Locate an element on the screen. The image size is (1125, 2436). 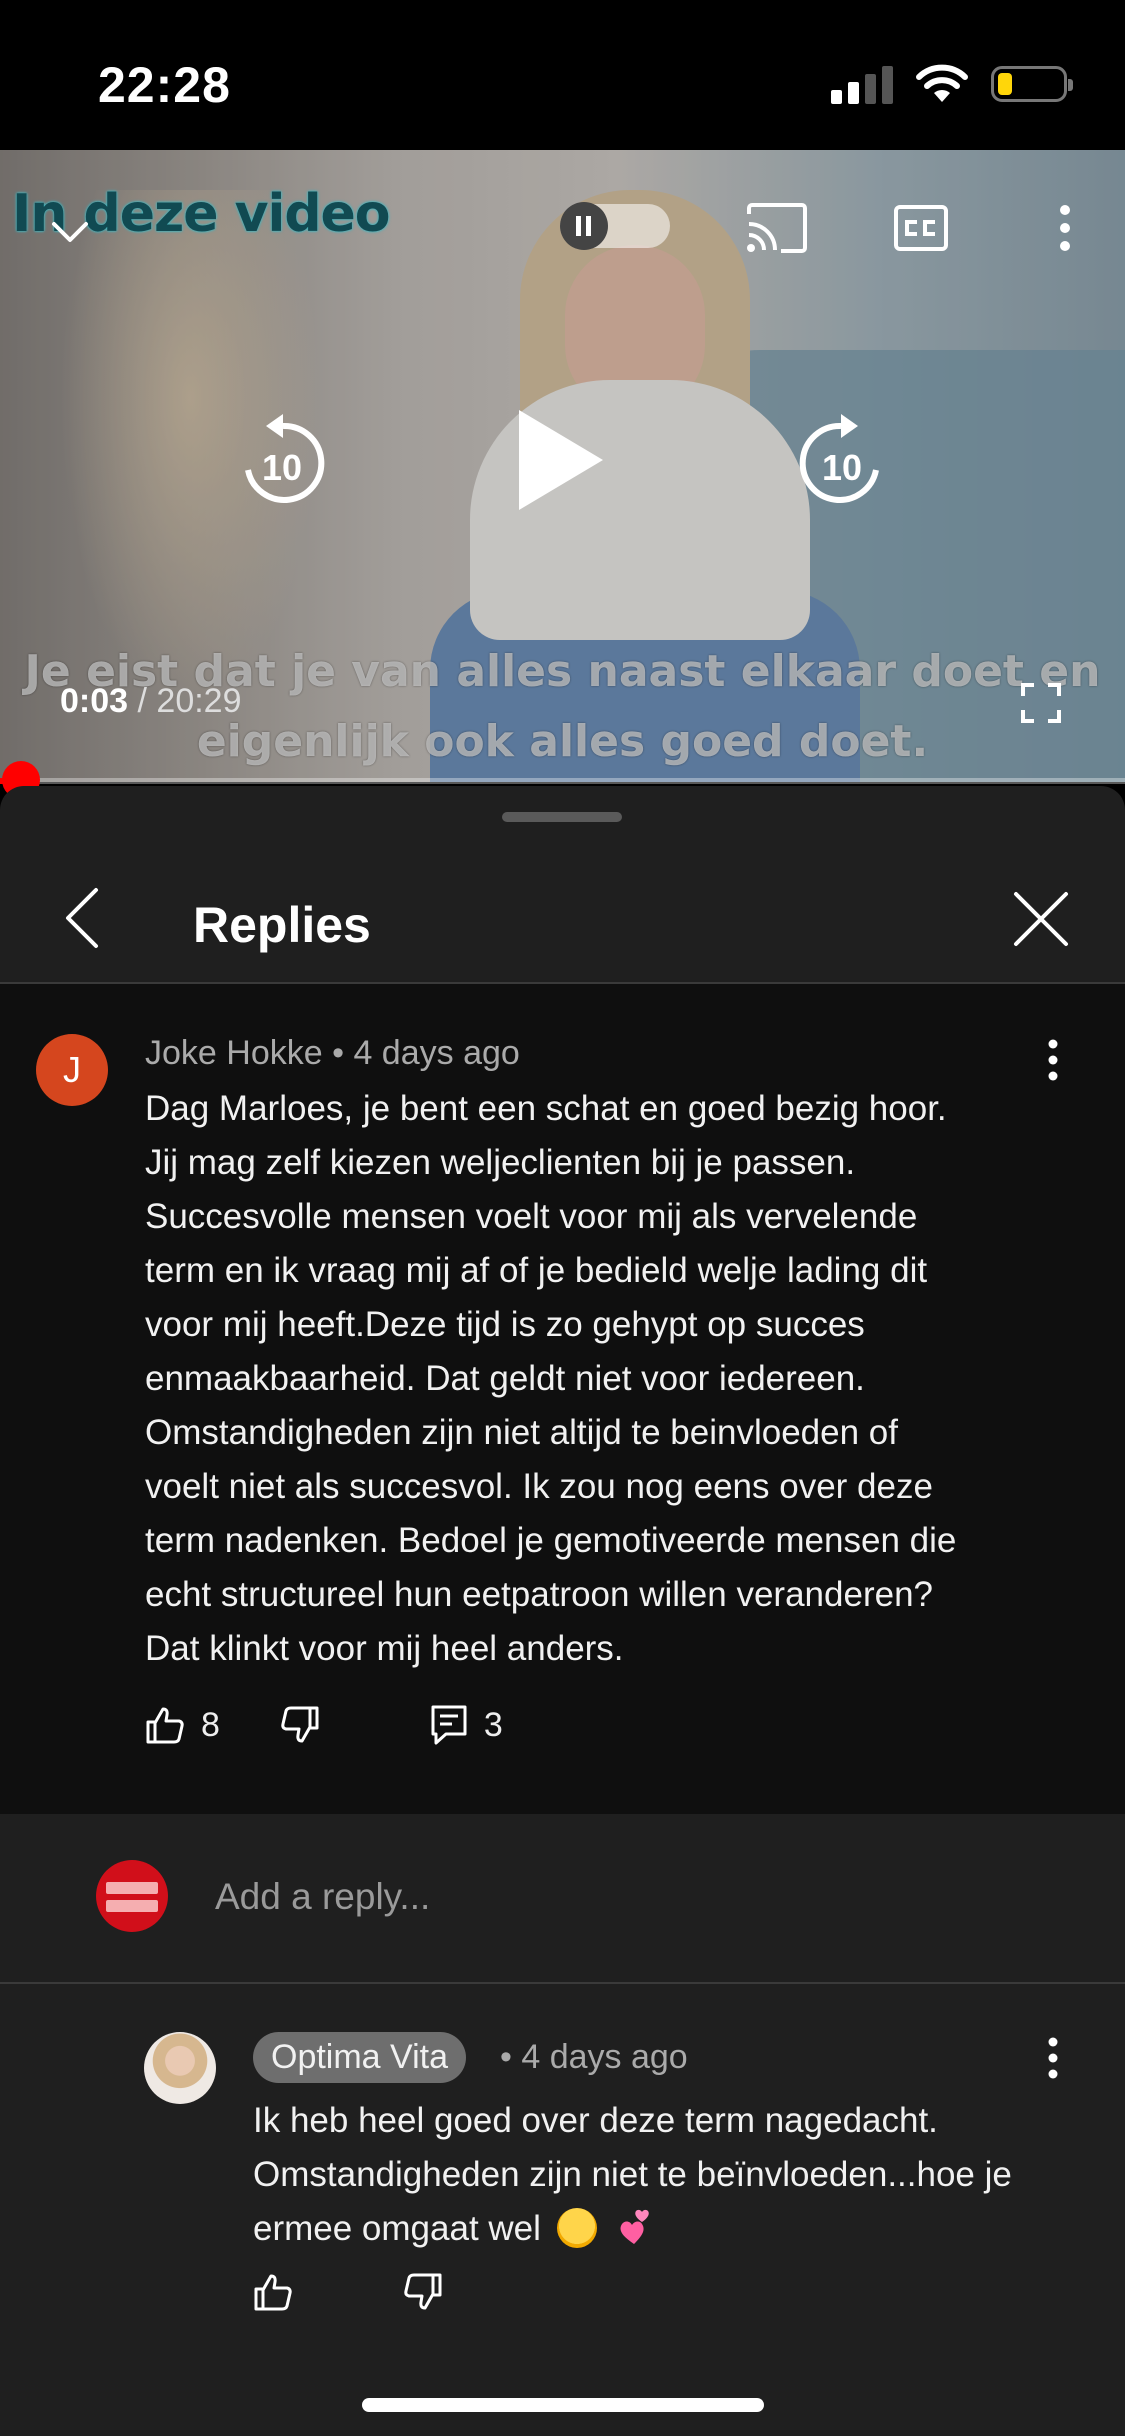
status-bar: 22:28 is located at coordinates (562, 75).